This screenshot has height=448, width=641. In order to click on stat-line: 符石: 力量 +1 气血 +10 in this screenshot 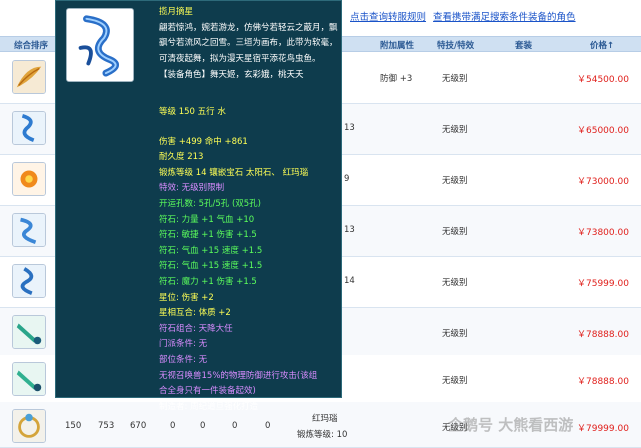, I will do `click(207, 219)`.